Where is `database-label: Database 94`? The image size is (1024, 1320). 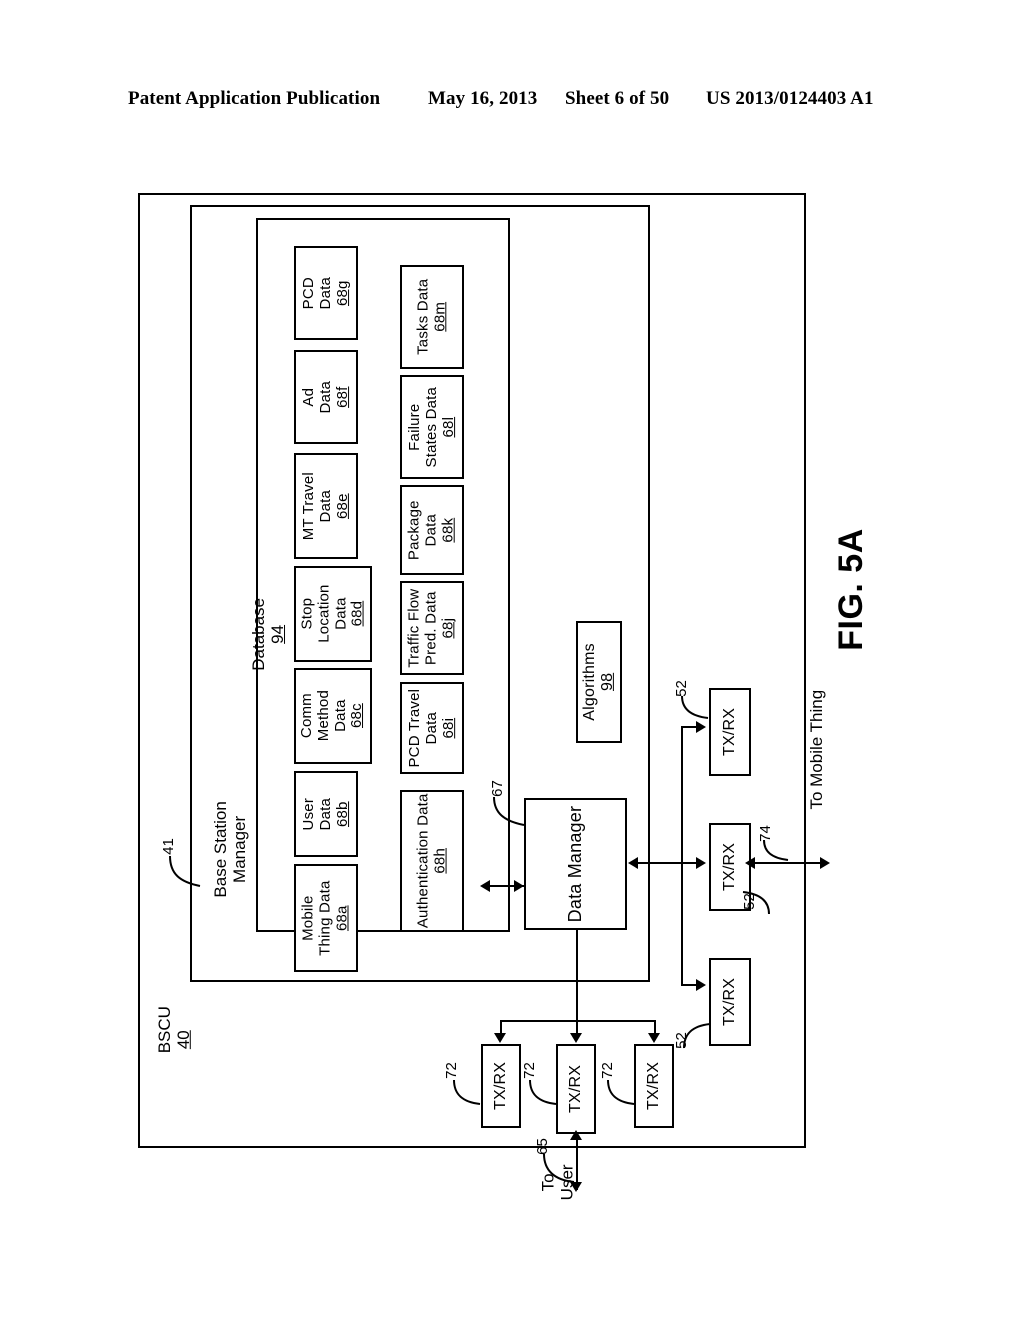
database-label: Database 94 is located at coordinates (264, 661).